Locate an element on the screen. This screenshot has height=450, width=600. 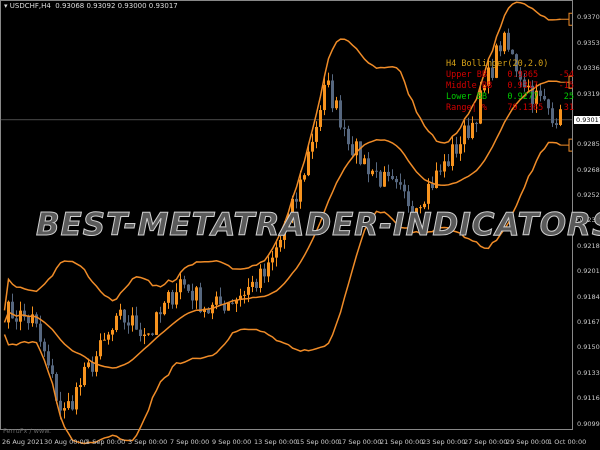
time-label: 21 Sep 00:00 is located at coordinates (402, 442).